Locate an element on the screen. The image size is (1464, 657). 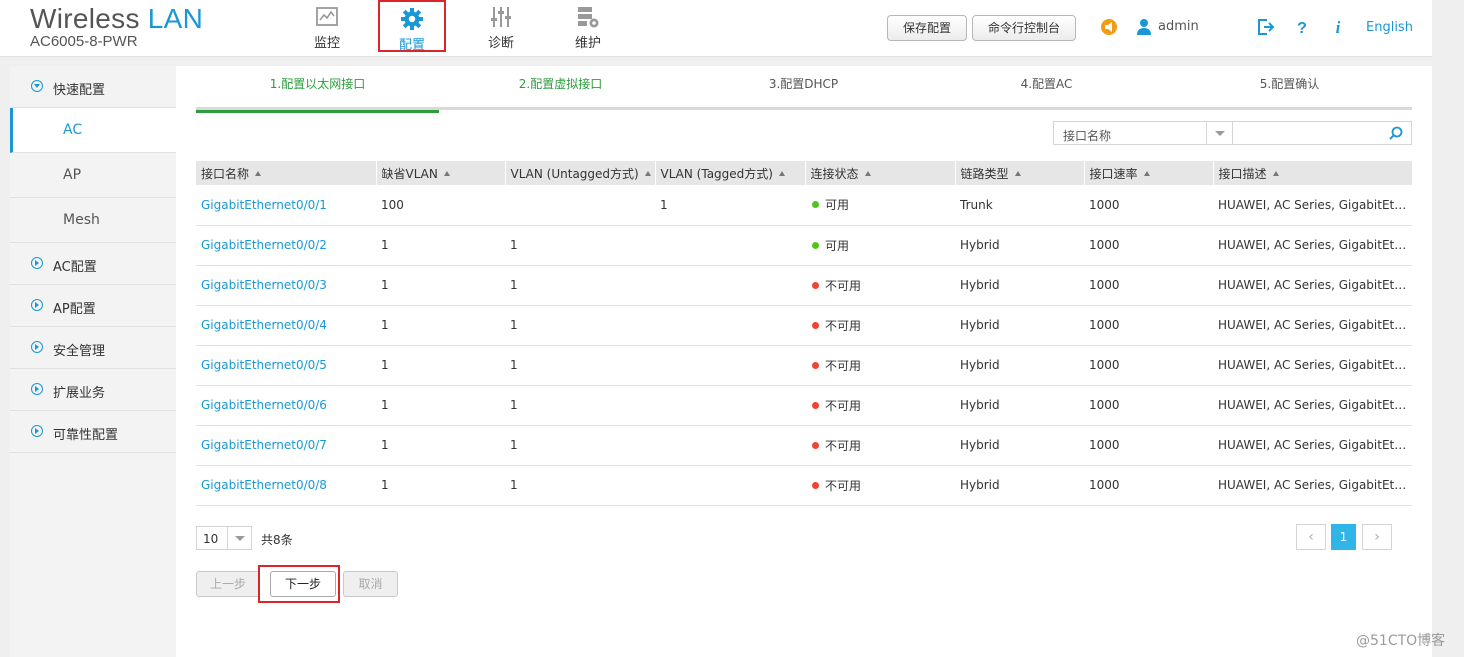
total-count: 共8条 is located at coordinates (277, 540).